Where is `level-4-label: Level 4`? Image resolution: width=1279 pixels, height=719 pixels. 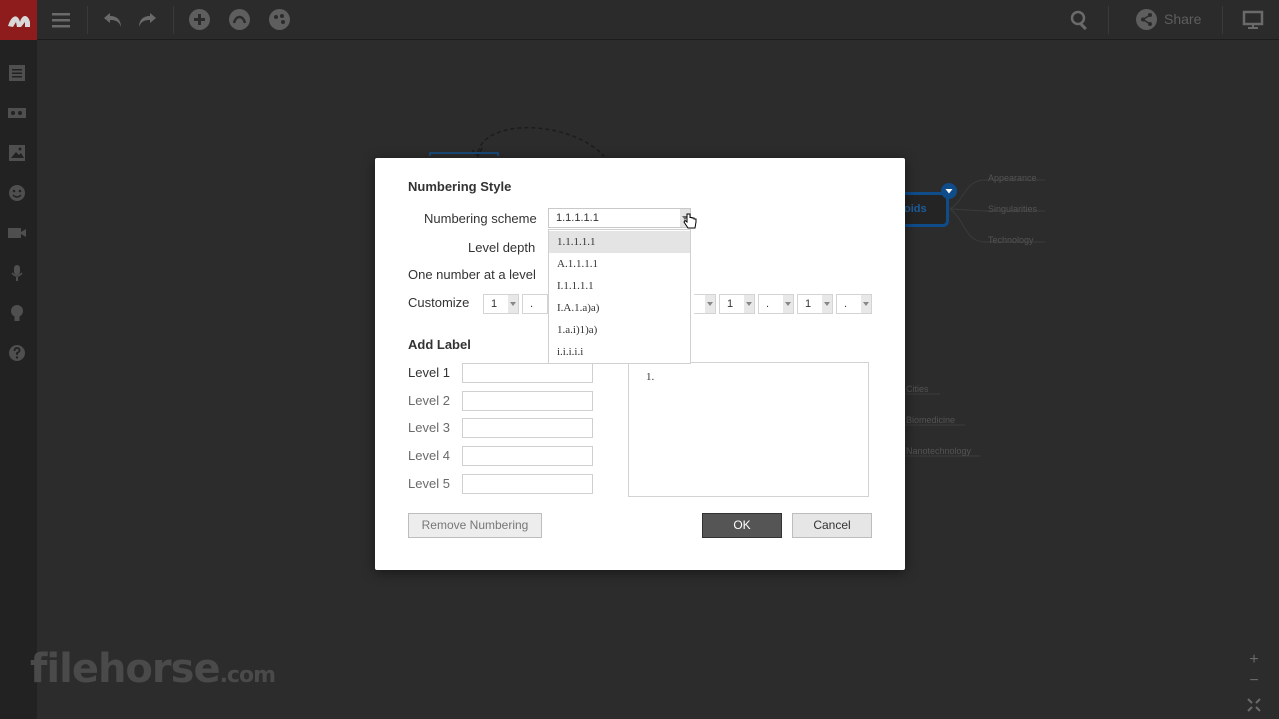
level-4-label: Level 4 is located at coordinates (429, 455).